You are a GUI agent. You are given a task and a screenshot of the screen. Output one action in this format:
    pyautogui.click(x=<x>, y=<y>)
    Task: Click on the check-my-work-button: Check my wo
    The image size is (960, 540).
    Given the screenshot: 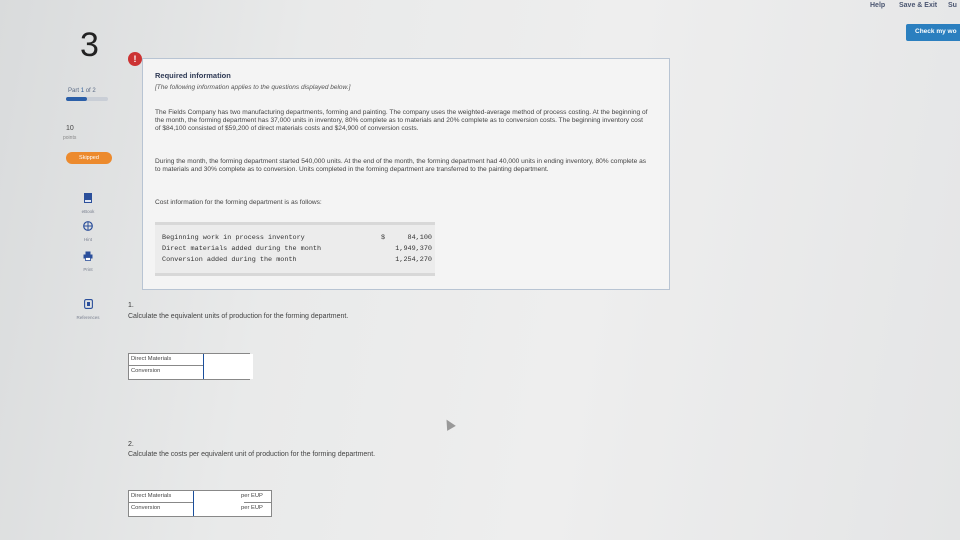 What is the action you would take?
    pyautogui.click(x=933, y=32)
    